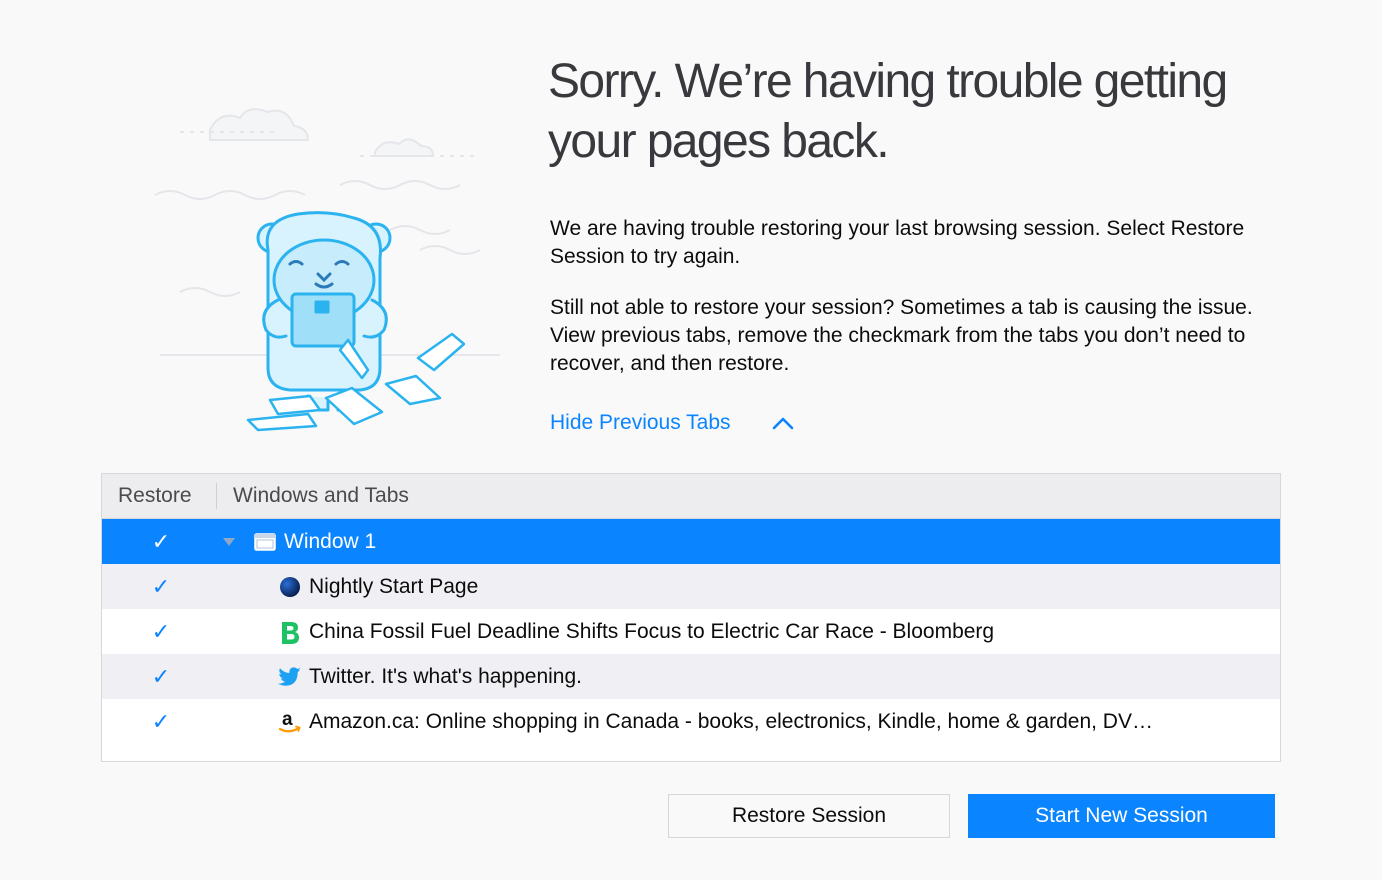 The image size is (1382, 880). What do you see at coordinates (691, 496) in the screenshot?
I see `tree-header: Restore Windows and Tabs` at bounding box center [691, 496].